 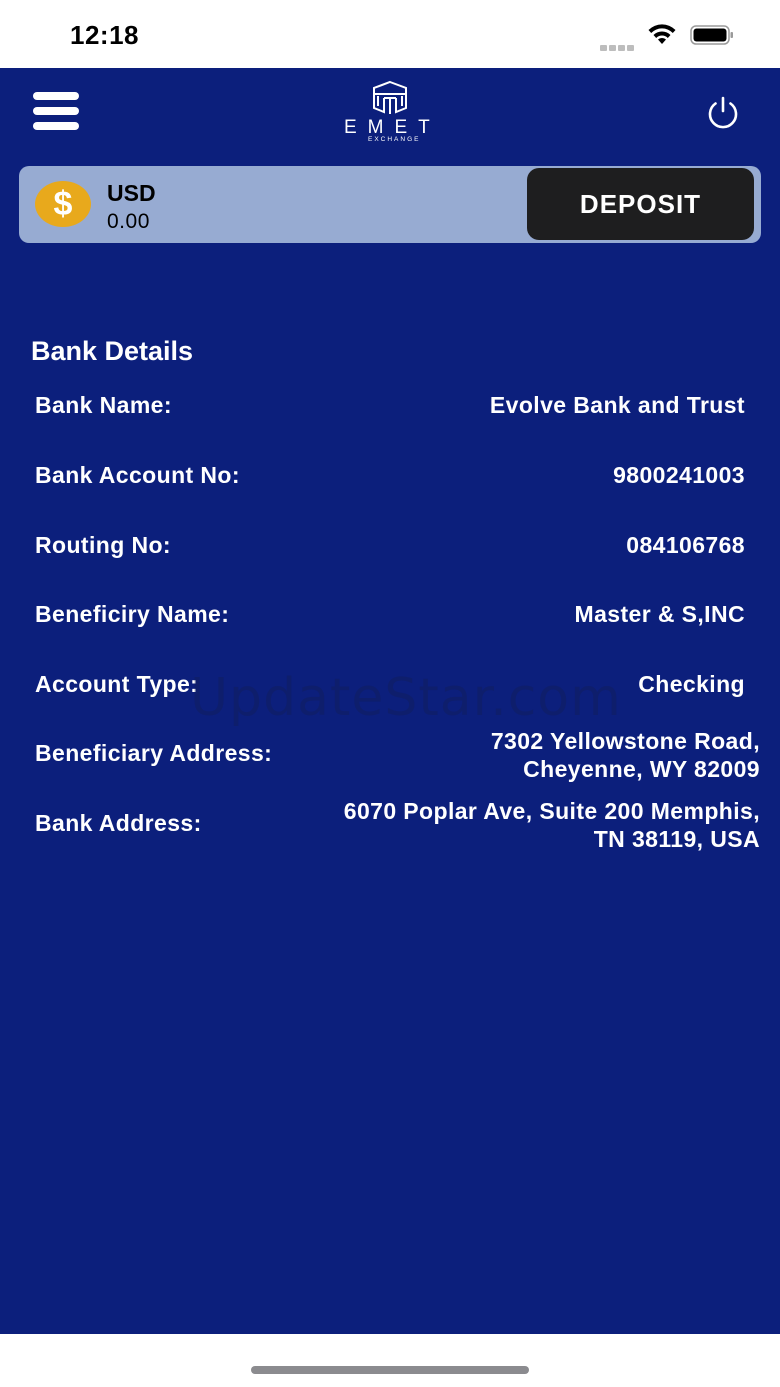 What do you see at coordinates (618, 44) in the screenshot?
I see `cellular-signal-icon` at bounding box center [618, 44].